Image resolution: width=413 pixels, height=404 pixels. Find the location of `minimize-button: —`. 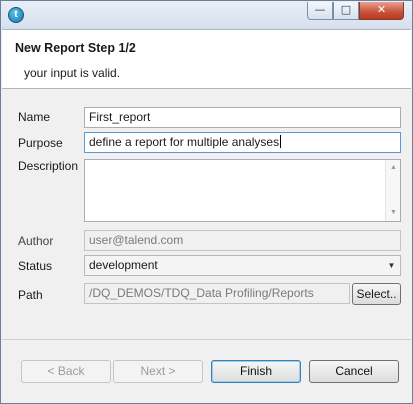

minimize-button: — is located at coordinates (320, 11).